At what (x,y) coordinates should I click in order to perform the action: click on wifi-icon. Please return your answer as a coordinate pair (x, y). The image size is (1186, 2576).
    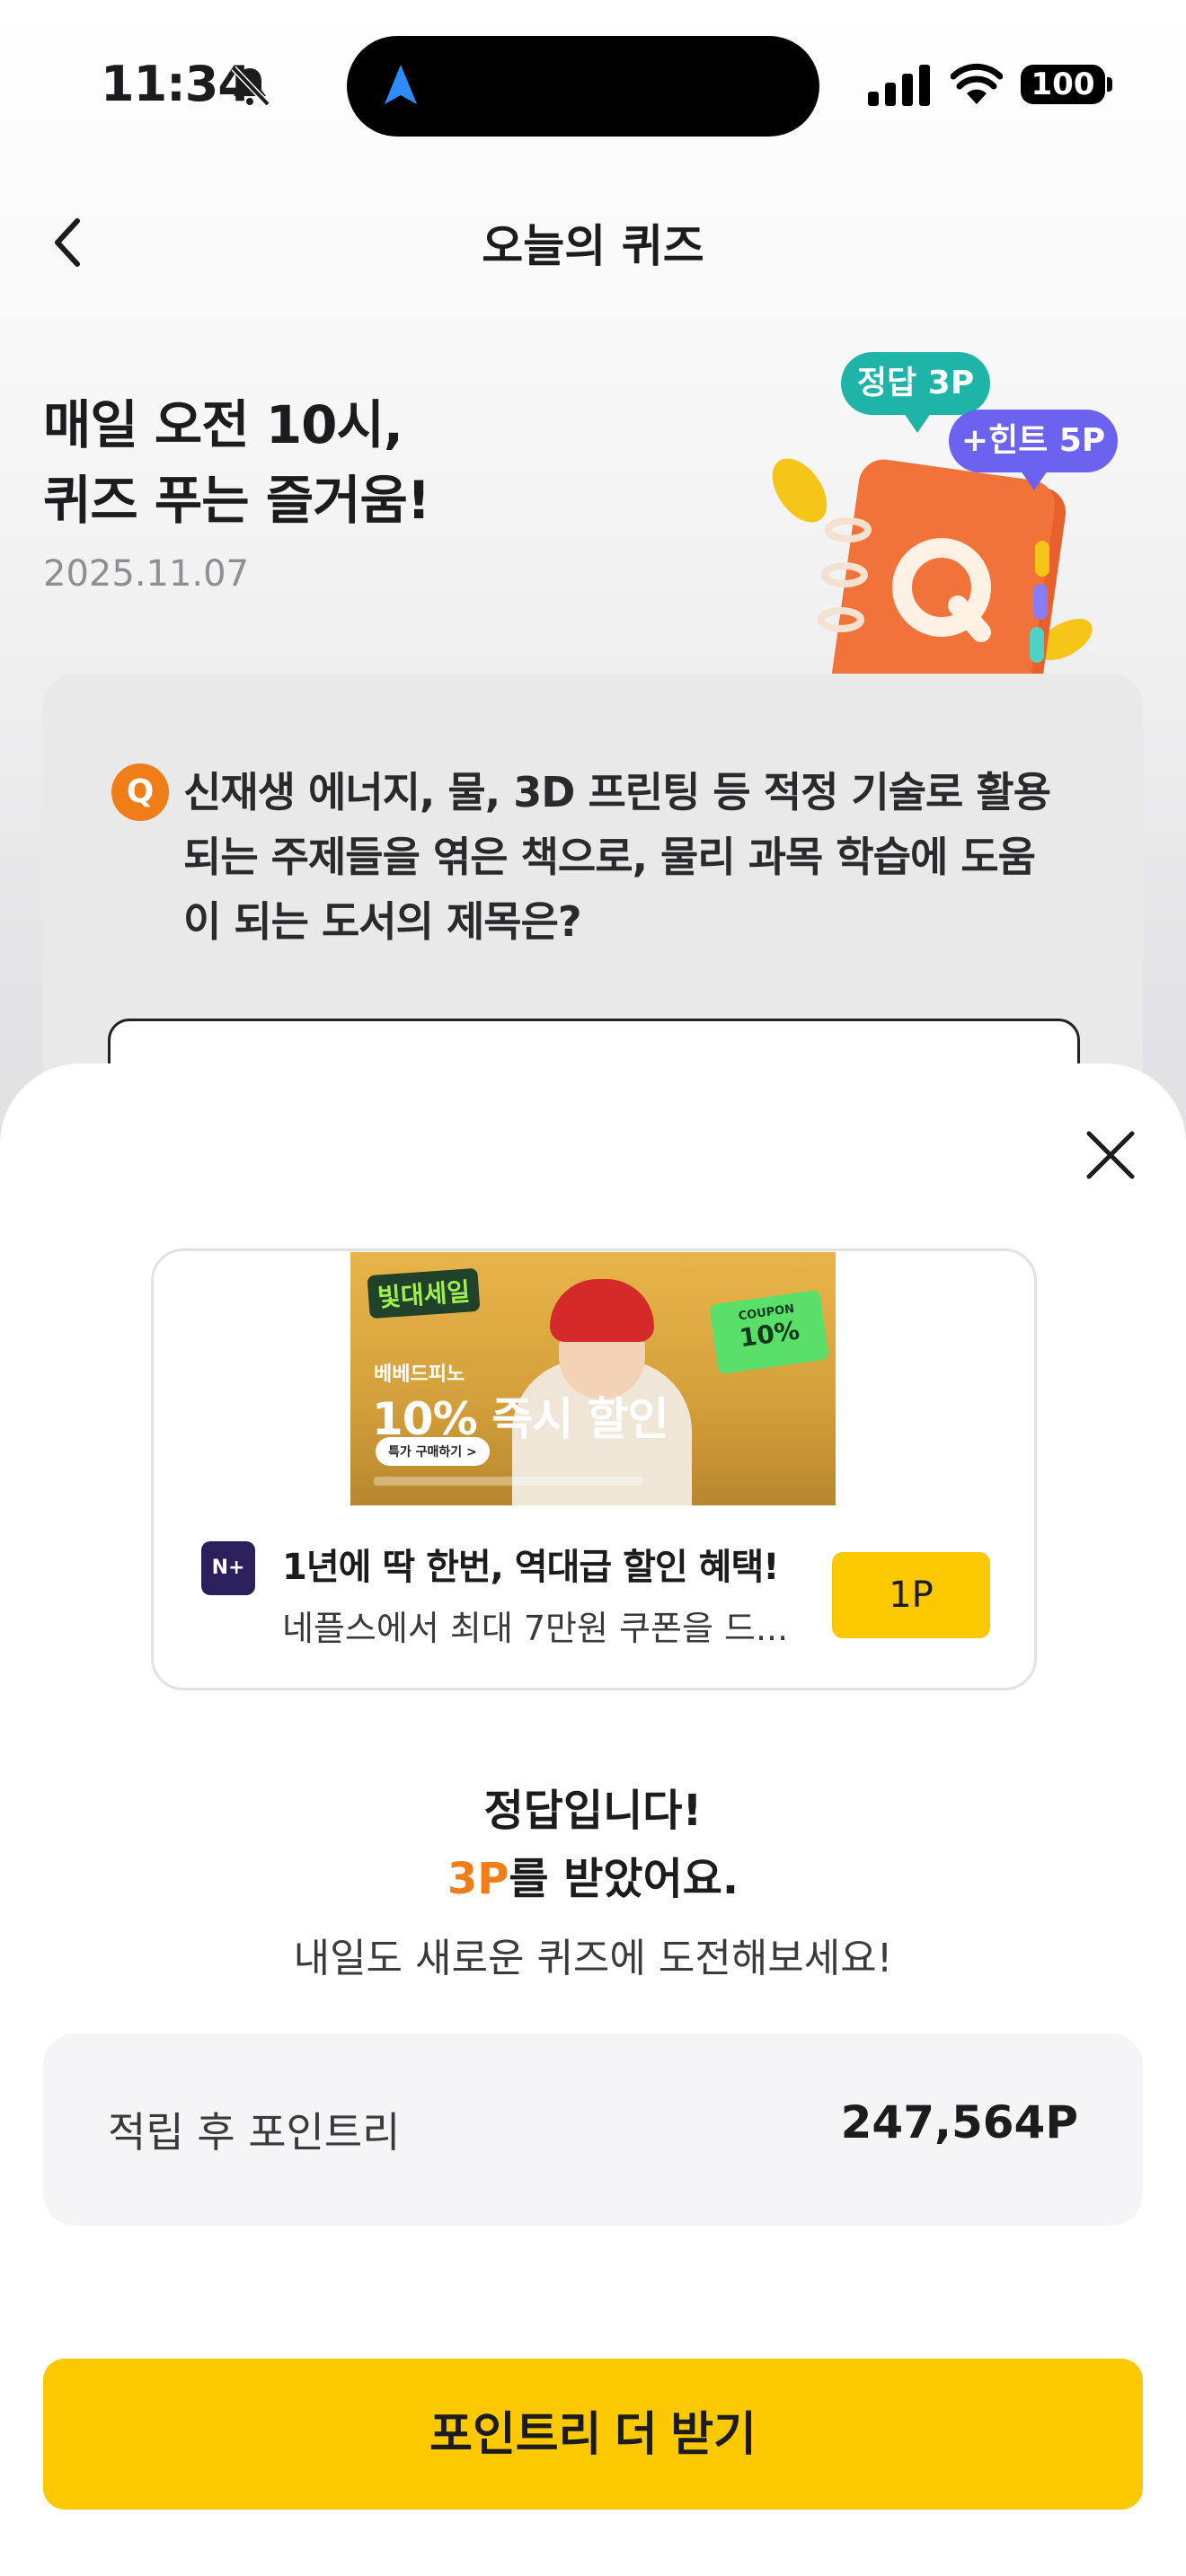
    Looking at the image, I should click on (977, 83).